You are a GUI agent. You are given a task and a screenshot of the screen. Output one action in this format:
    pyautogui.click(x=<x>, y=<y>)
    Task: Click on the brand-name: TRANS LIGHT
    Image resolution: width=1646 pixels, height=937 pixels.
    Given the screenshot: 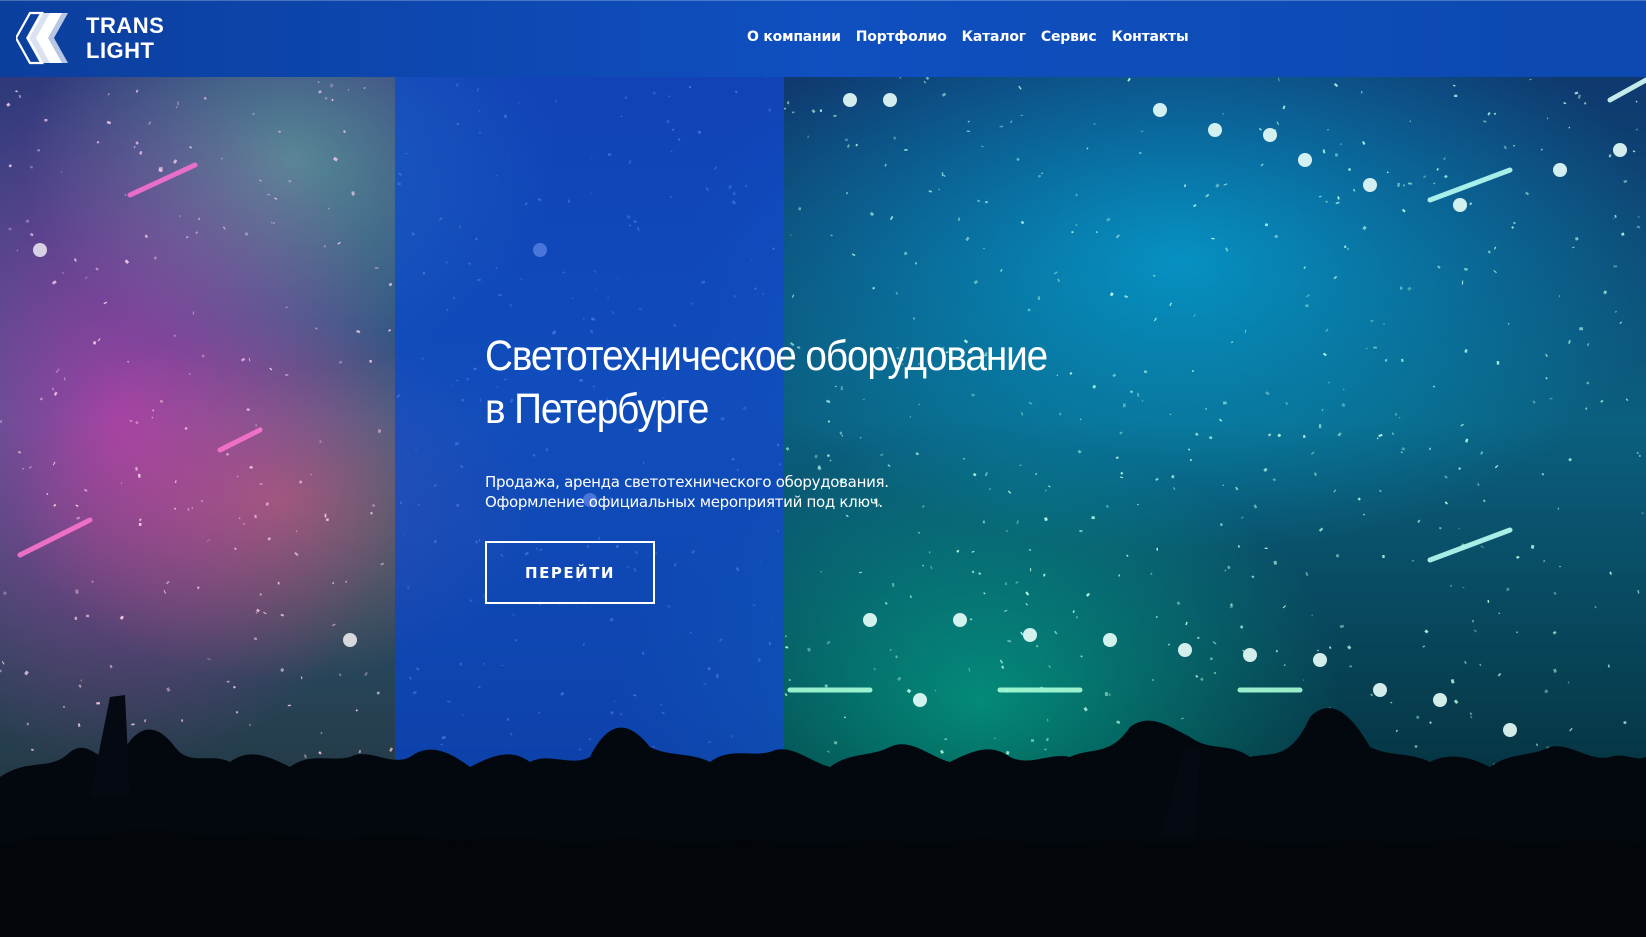 What is the action you would take?
    pyautogui.click(x=125, y=38)
    